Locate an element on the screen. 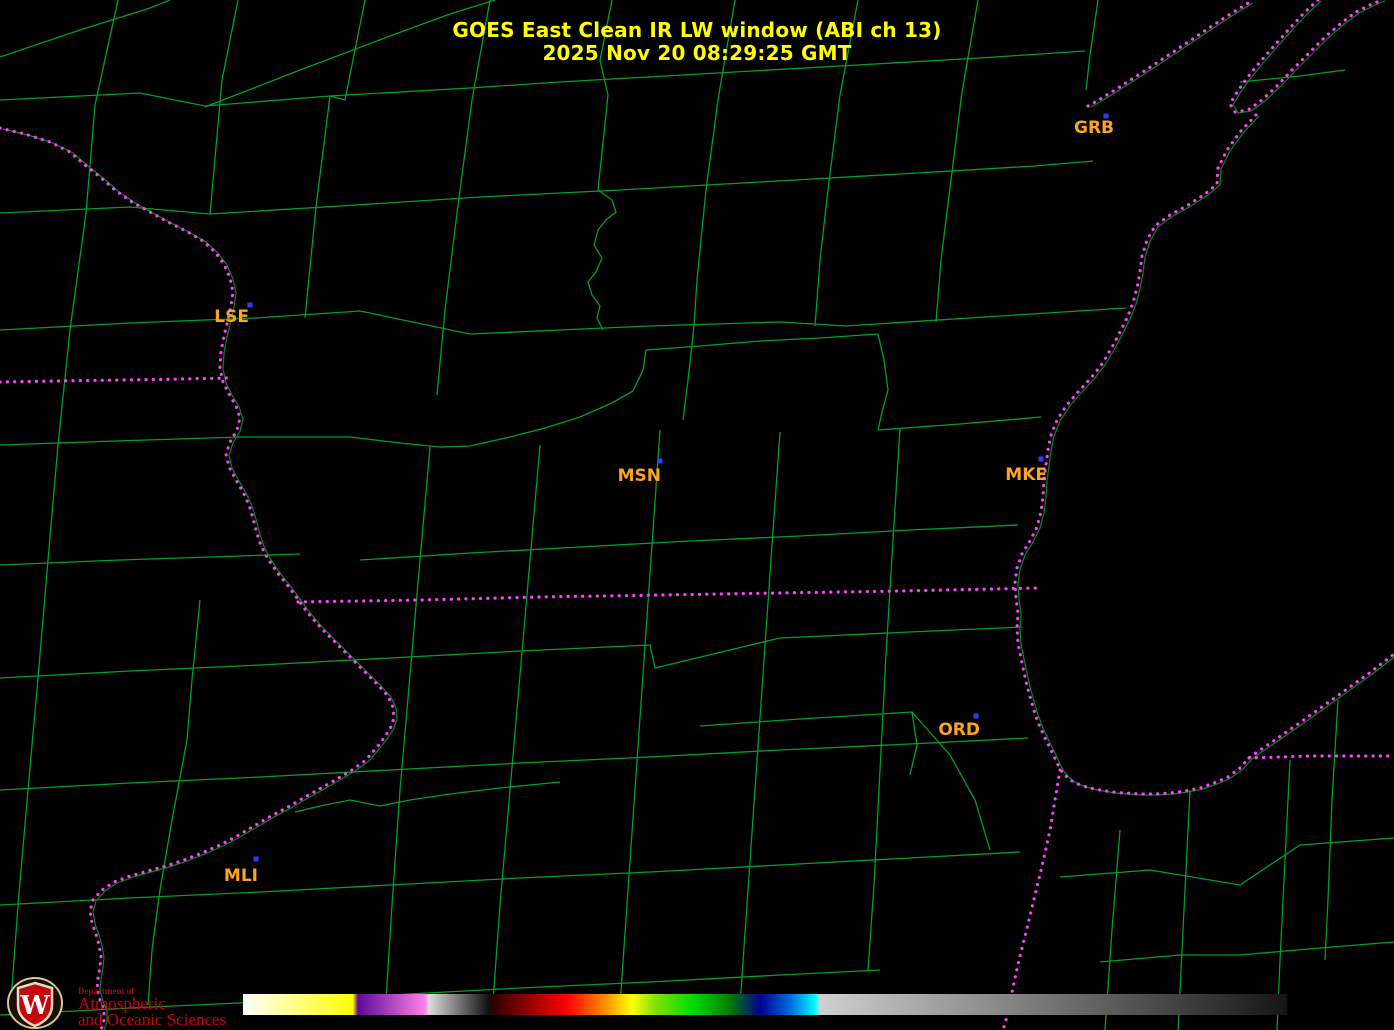 The height and width of the screenshot is (1030, 1394). station-label-ORD: ORD is located at coordinates (959, 730).